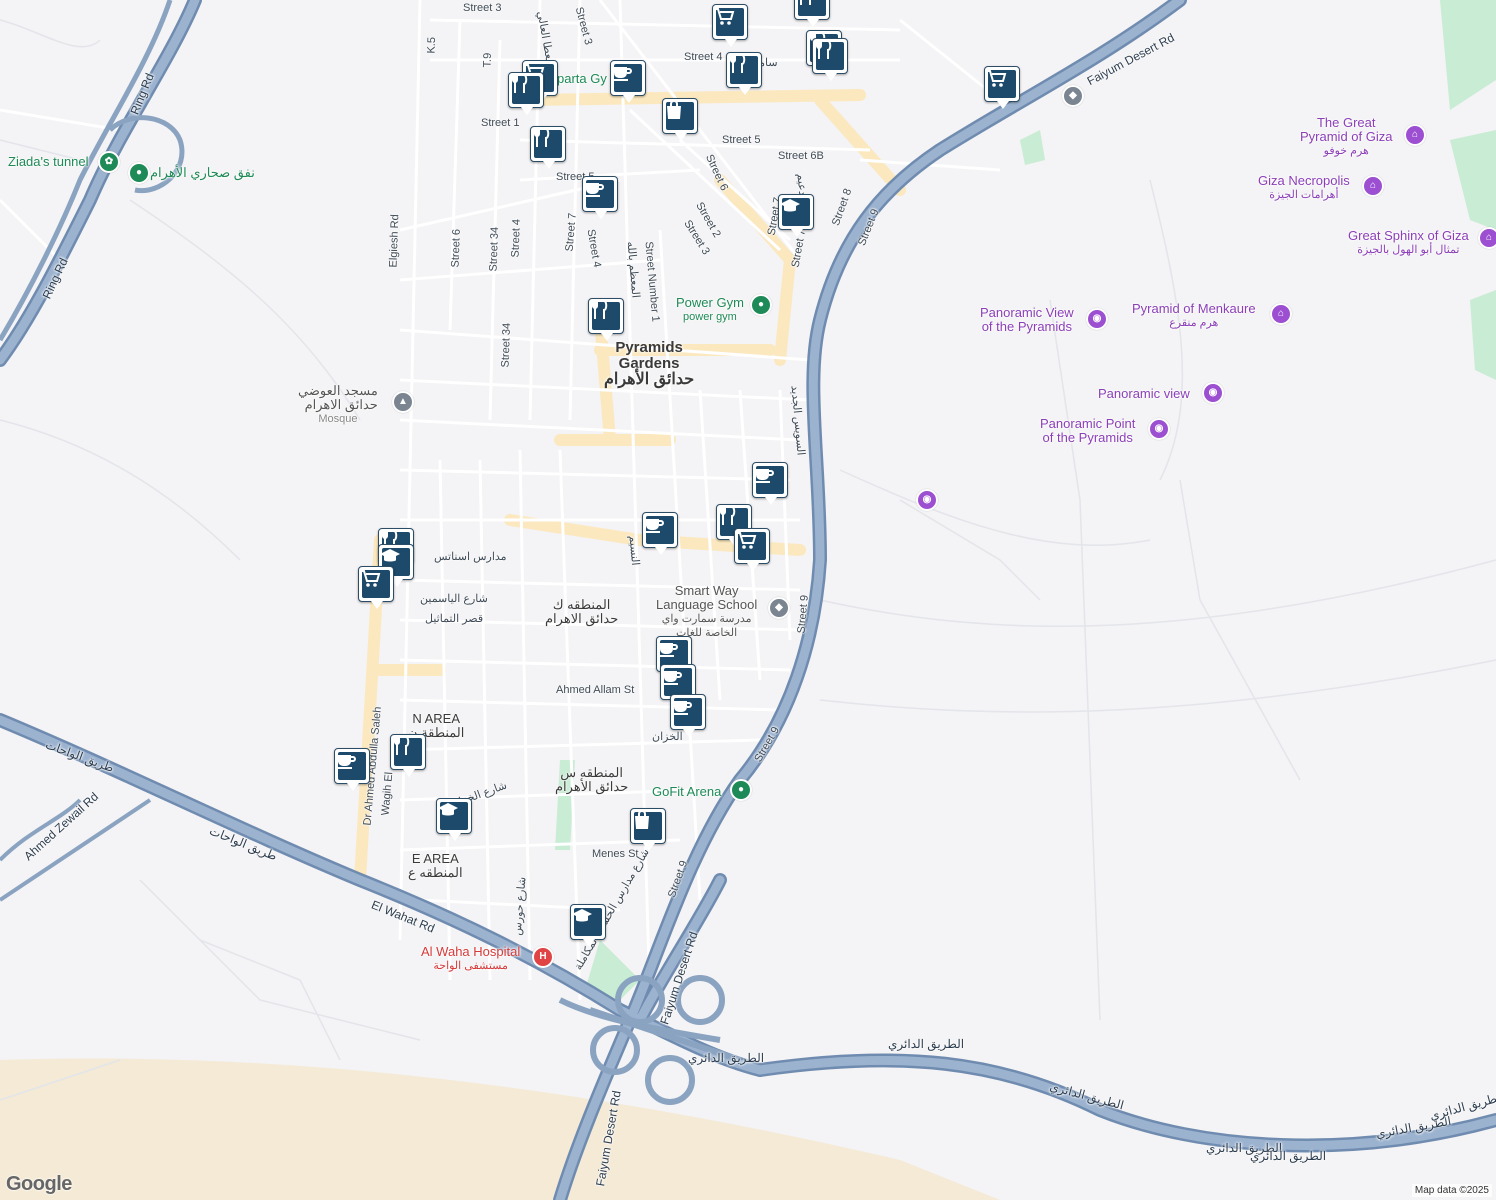 Image resolution: width=1496 pixels, height=1200 pixels. Describe the element at coordinates (403, 402) in the screenshot. I see `mosque-icon: ▲` at that location.